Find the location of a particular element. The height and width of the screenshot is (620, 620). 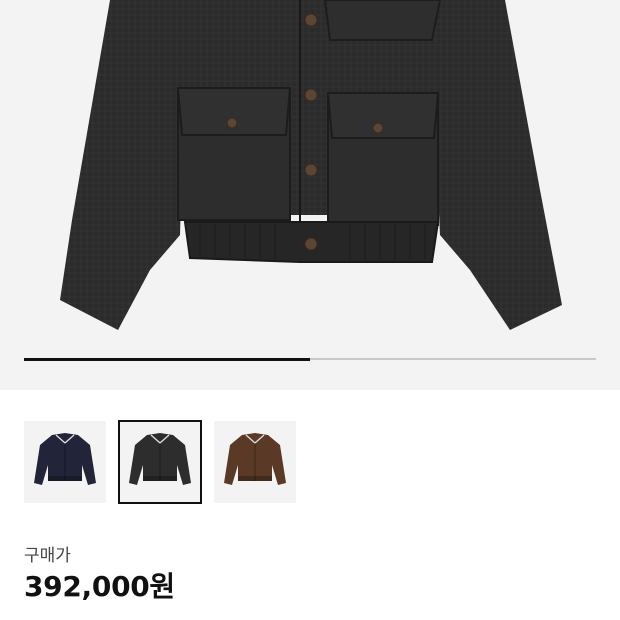

color-thumbnail-list is located at coordinates (160, 462).